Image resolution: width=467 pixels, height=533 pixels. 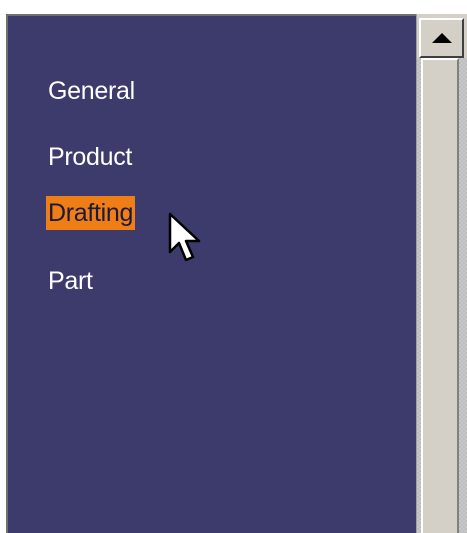 I want to click on scroll-up-button, so click(x=441, y=38).